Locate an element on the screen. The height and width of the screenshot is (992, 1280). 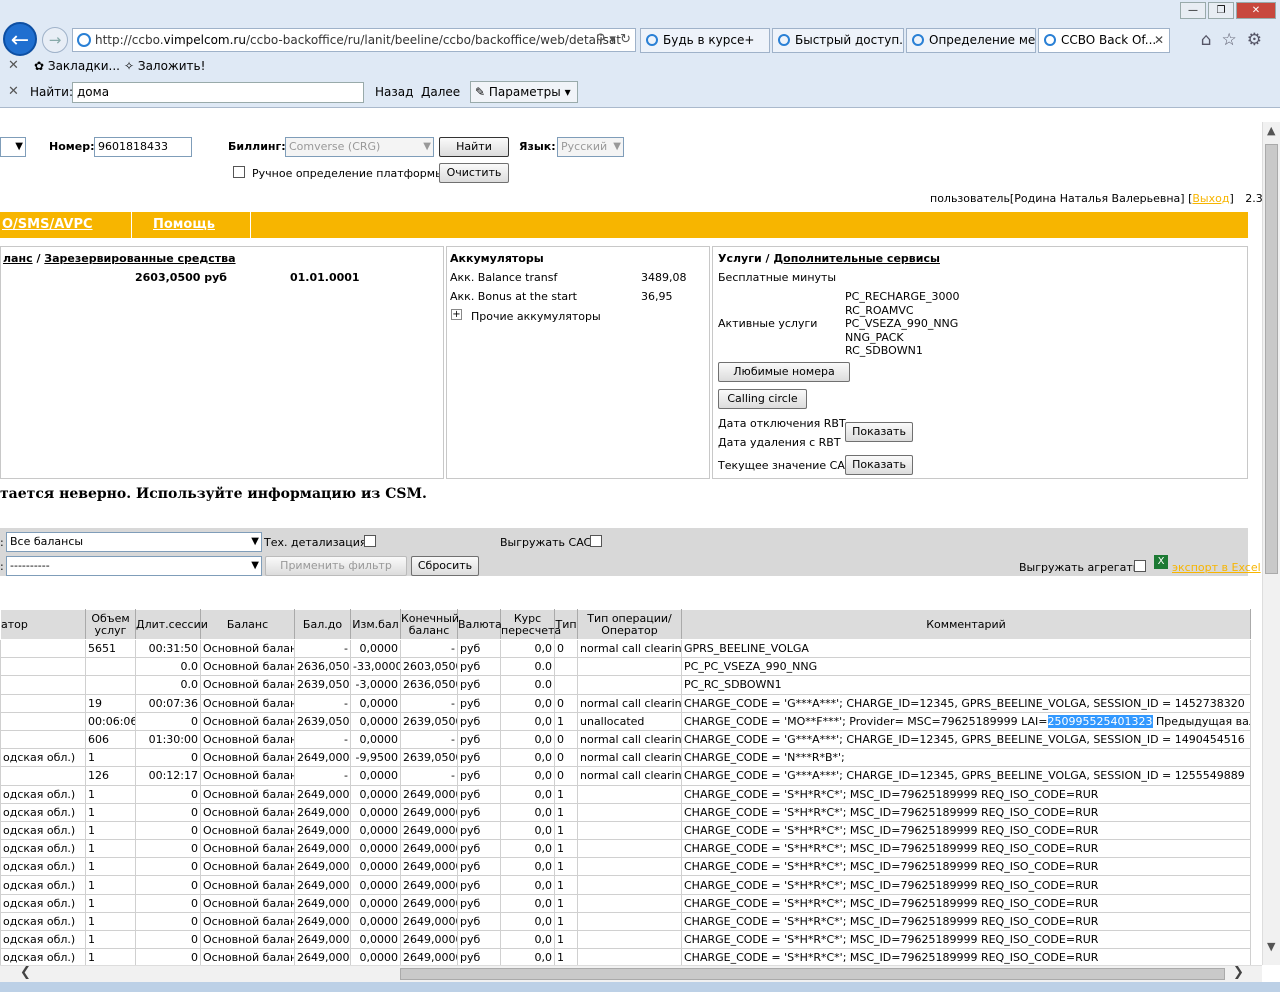
logout-link: Выход is located at coordinates (1210, 198).